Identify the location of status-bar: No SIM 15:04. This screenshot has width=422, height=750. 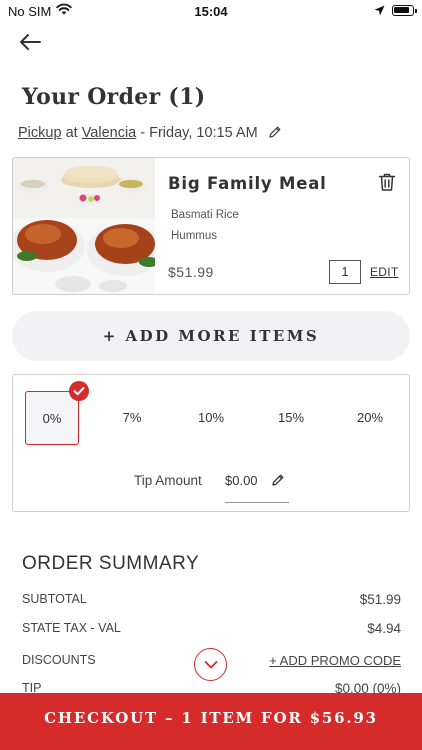
(211, 12).